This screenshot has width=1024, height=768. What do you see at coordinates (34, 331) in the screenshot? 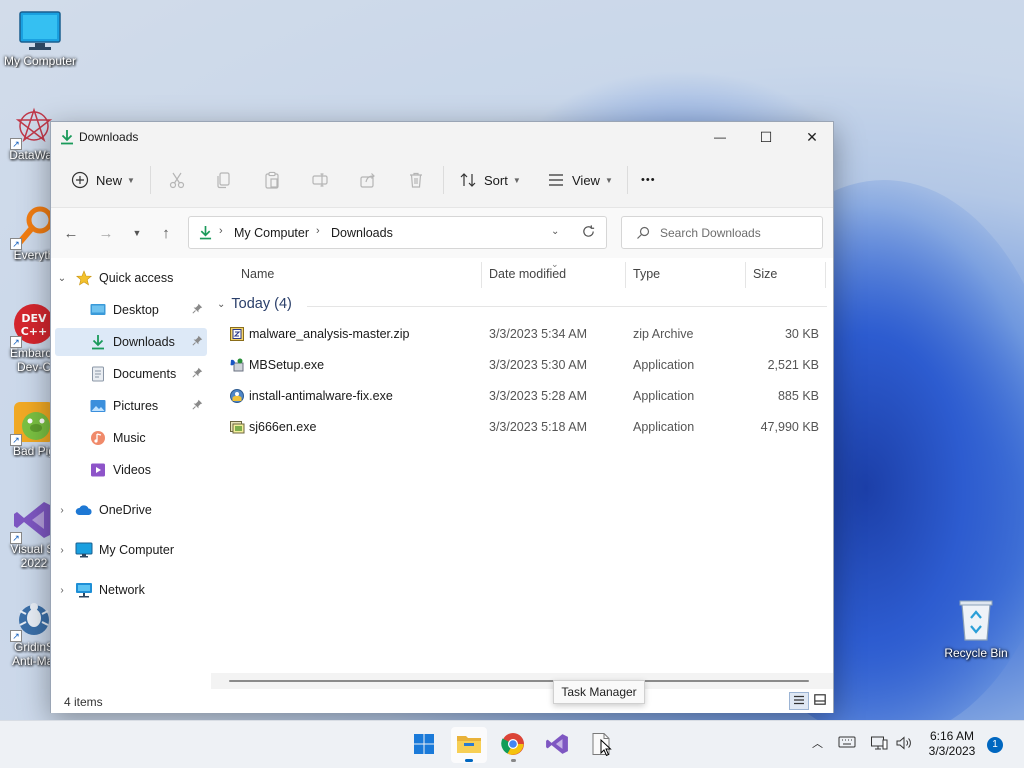
I see `svg-text: C++` at bounding box center [34, 331].